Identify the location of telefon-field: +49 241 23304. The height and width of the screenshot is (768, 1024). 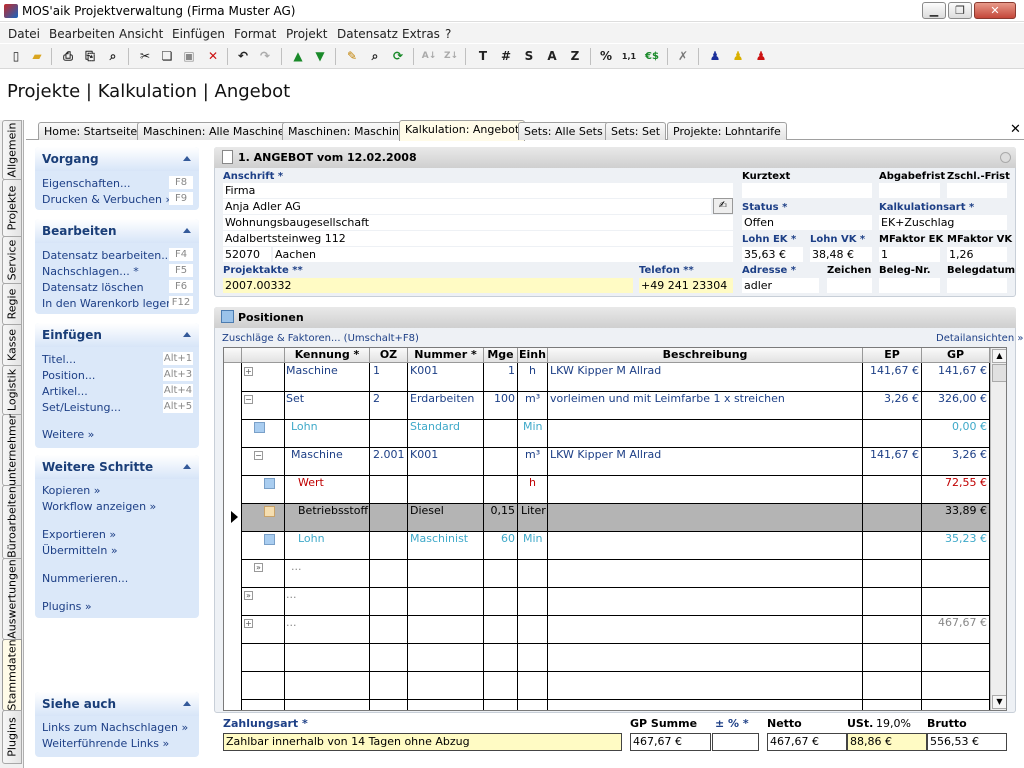
(686, 285).